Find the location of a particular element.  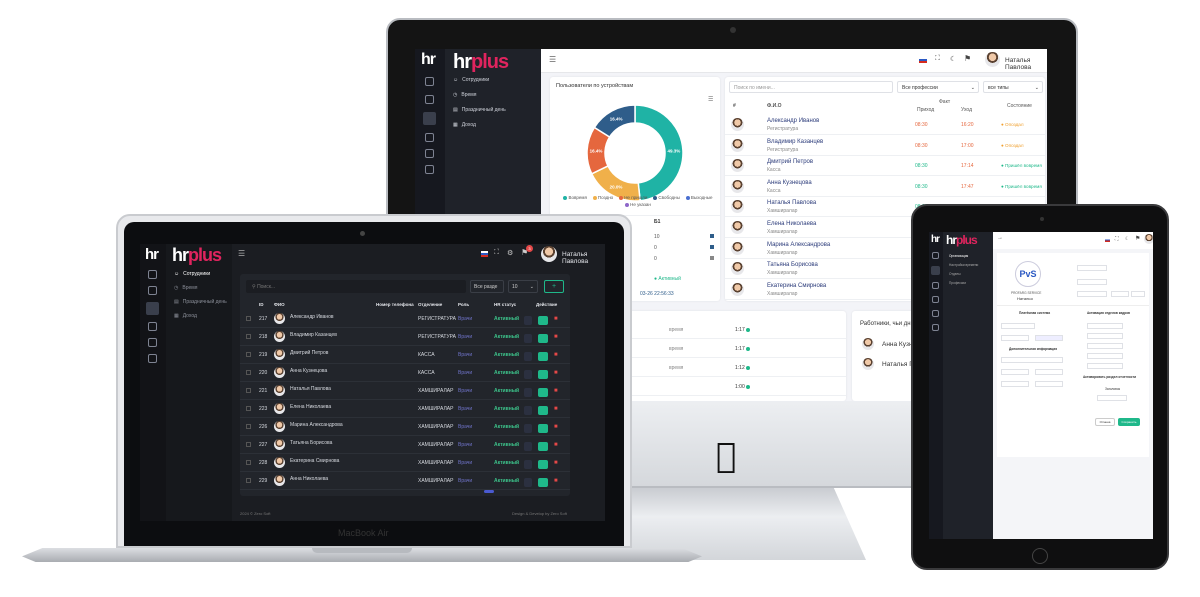

building-icon is located at coordinates (152, 290).